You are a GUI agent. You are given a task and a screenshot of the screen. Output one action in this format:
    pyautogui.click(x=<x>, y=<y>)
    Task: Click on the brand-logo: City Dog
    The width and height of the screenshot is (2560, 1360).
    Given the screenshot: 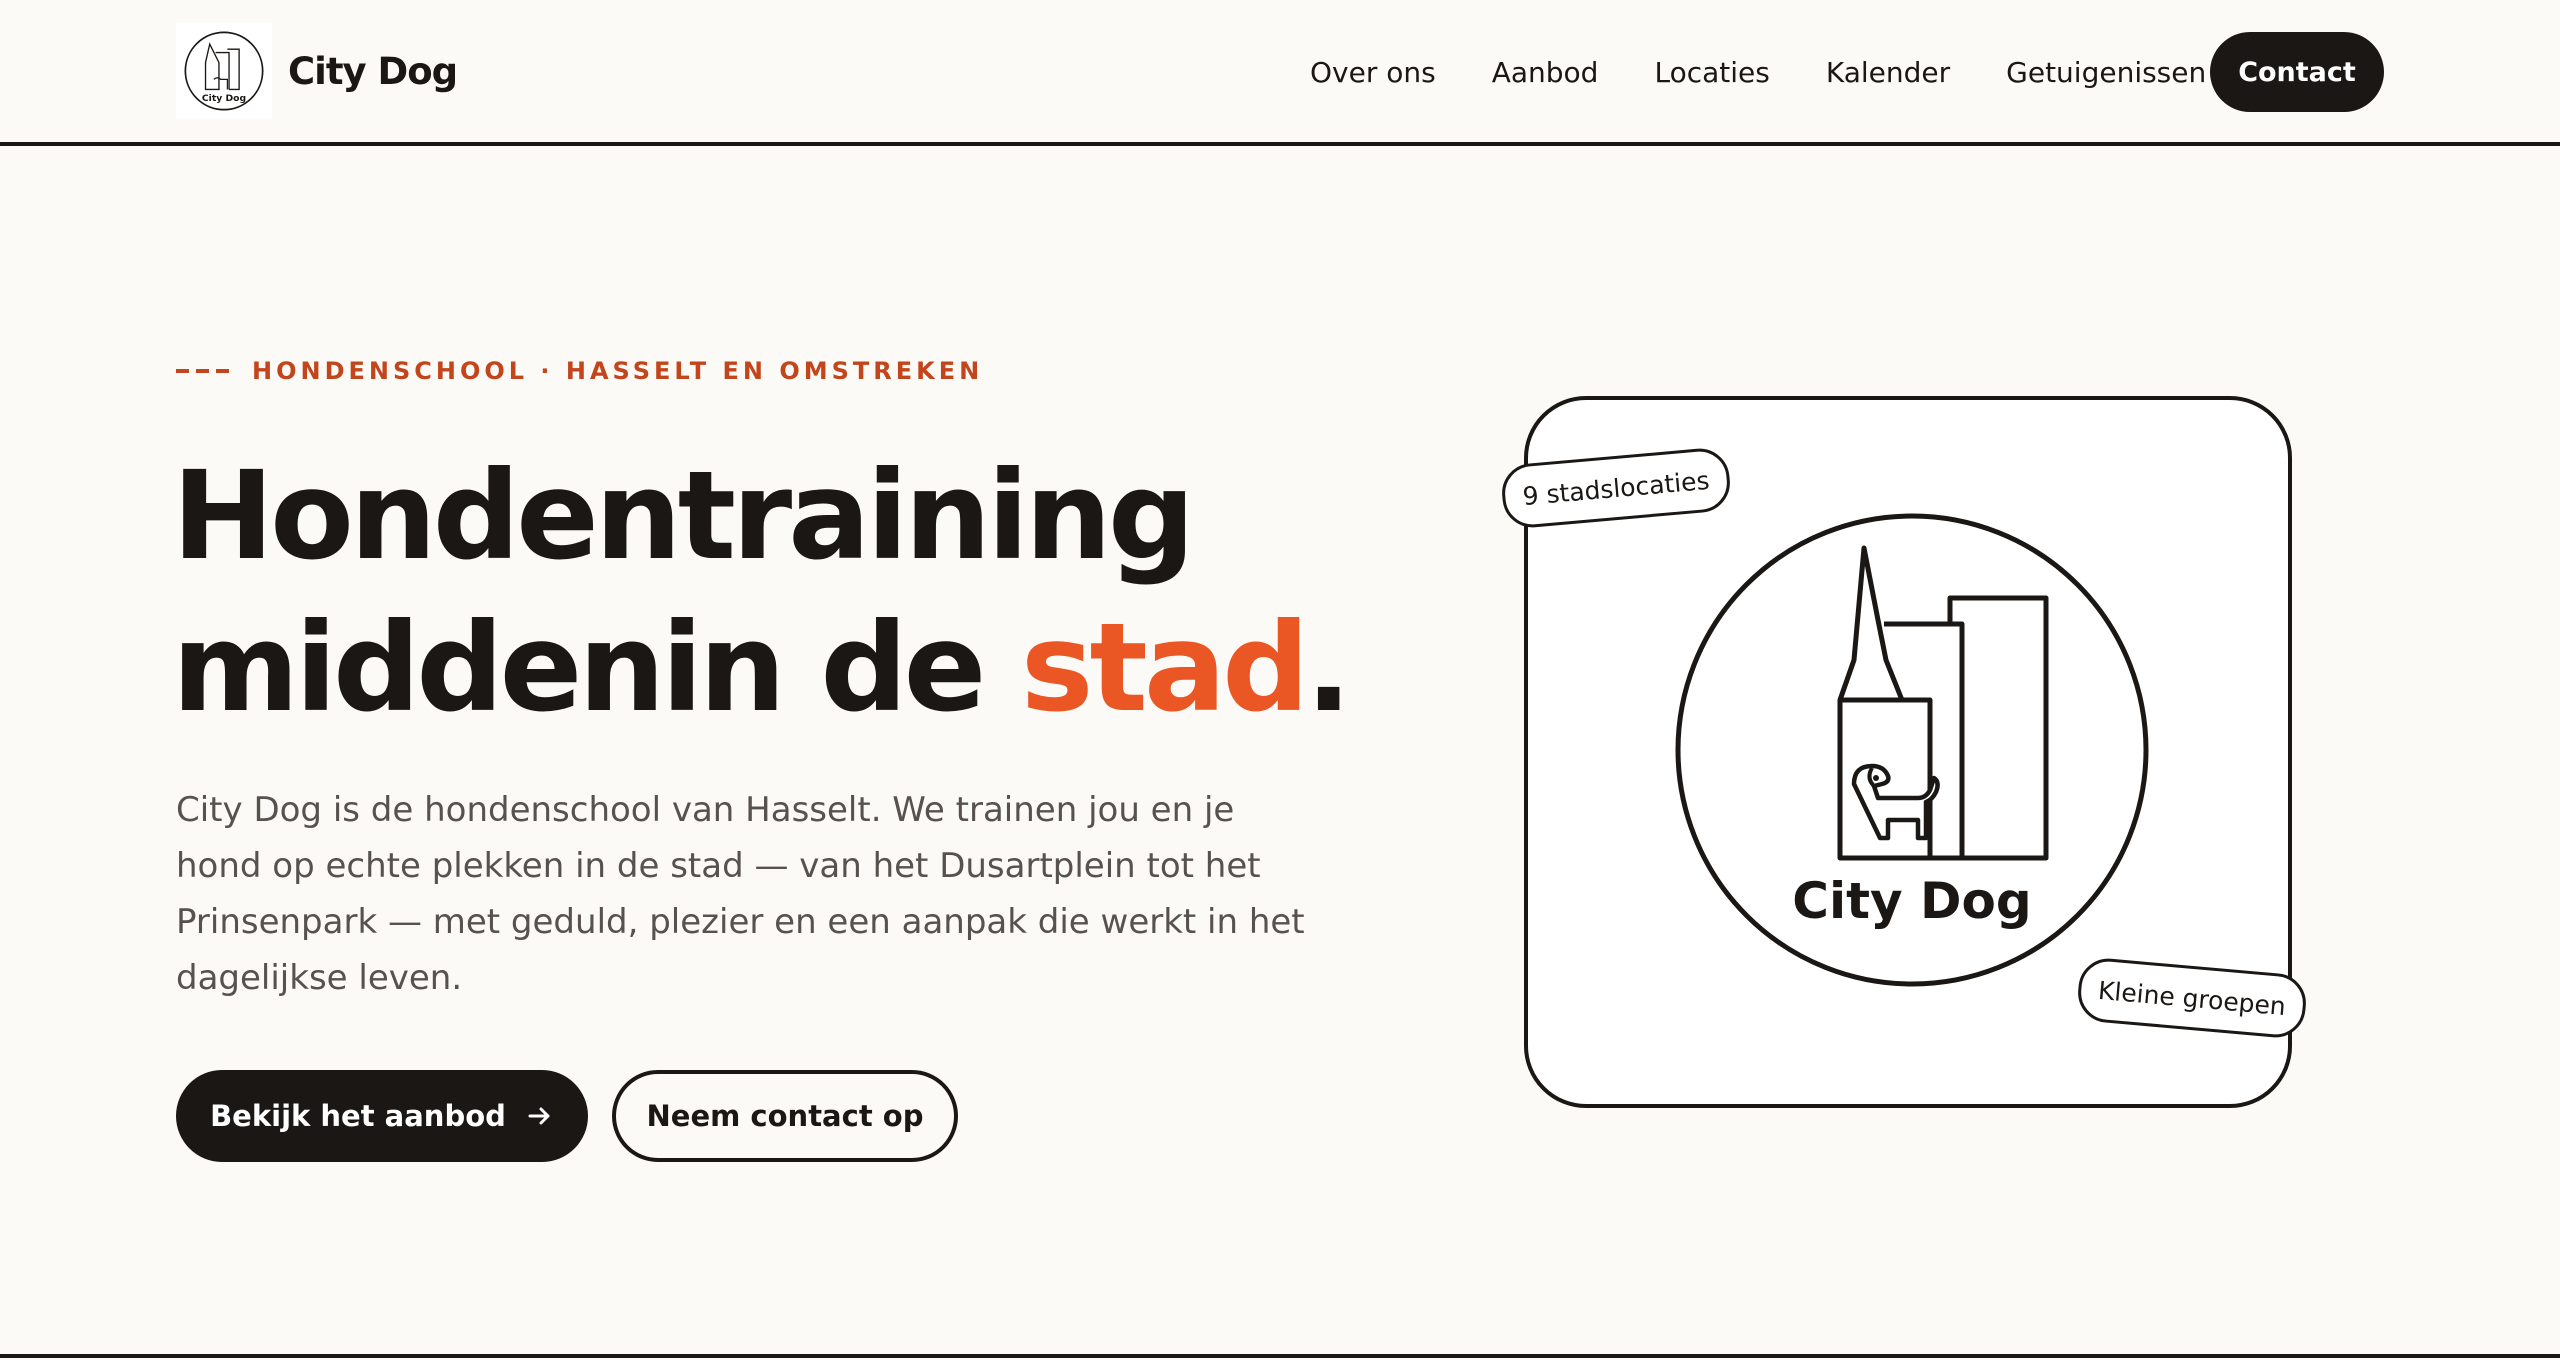 What is the action you would take?
    pyautogui.click(x=224, y=71)
    